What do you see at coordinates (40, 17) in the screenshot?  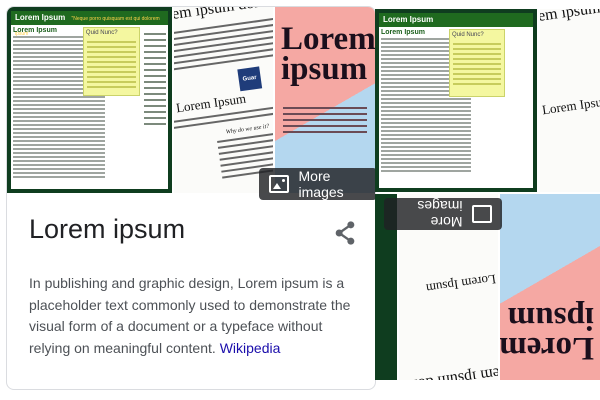 I see `site-header-title: Lorem Ipsum` at bounding box center [40, 17].